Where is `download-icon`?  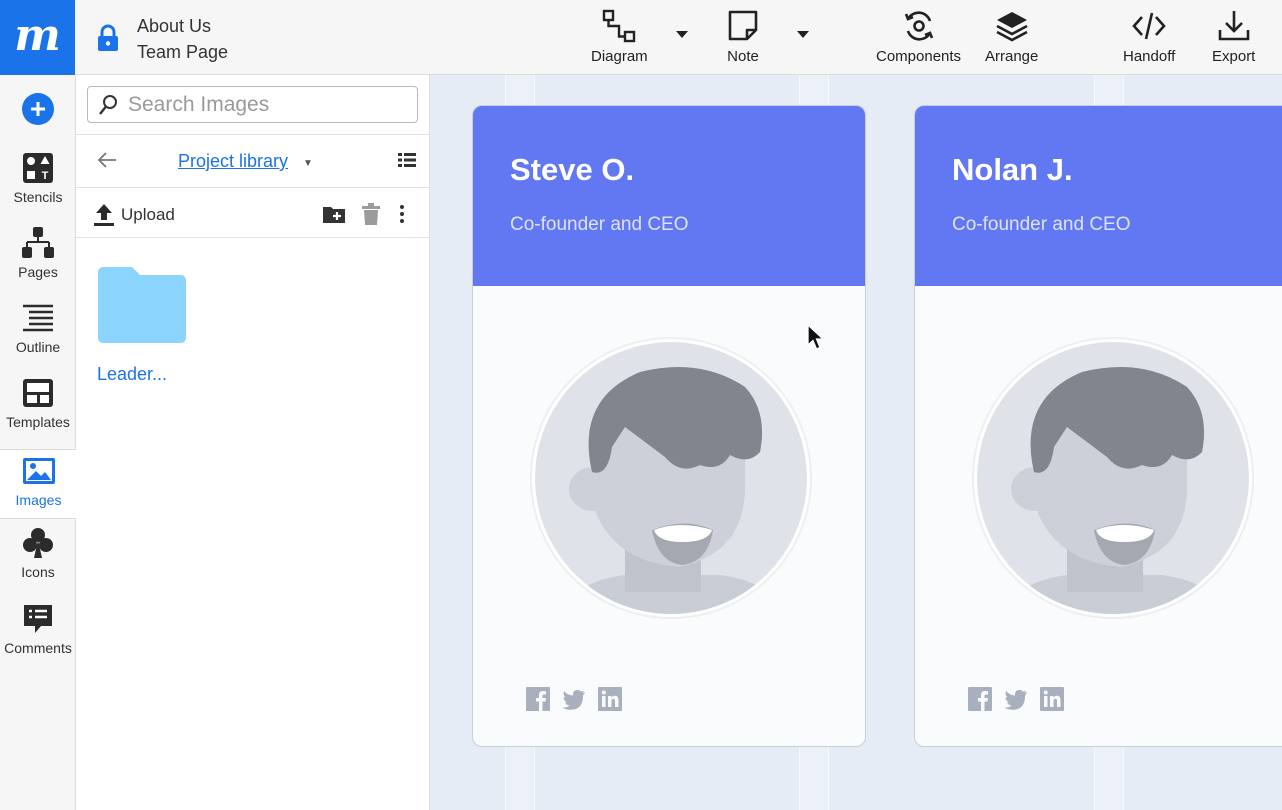 download-icon is located at coordinates (1233, 26).